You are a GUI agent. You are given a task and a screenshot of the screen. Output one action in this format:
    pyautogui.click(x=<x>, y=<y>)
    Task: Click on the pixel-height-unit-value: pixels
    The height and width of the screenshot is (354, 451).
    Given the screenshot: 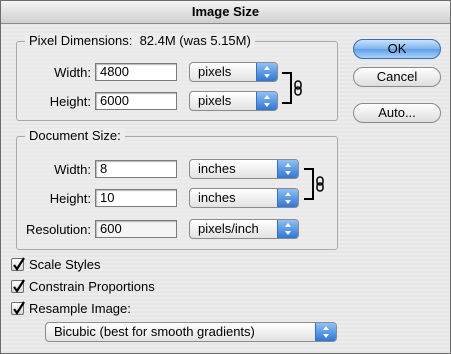 What is the action you would take?
    pyautogui.click(x=215, y=100)
    